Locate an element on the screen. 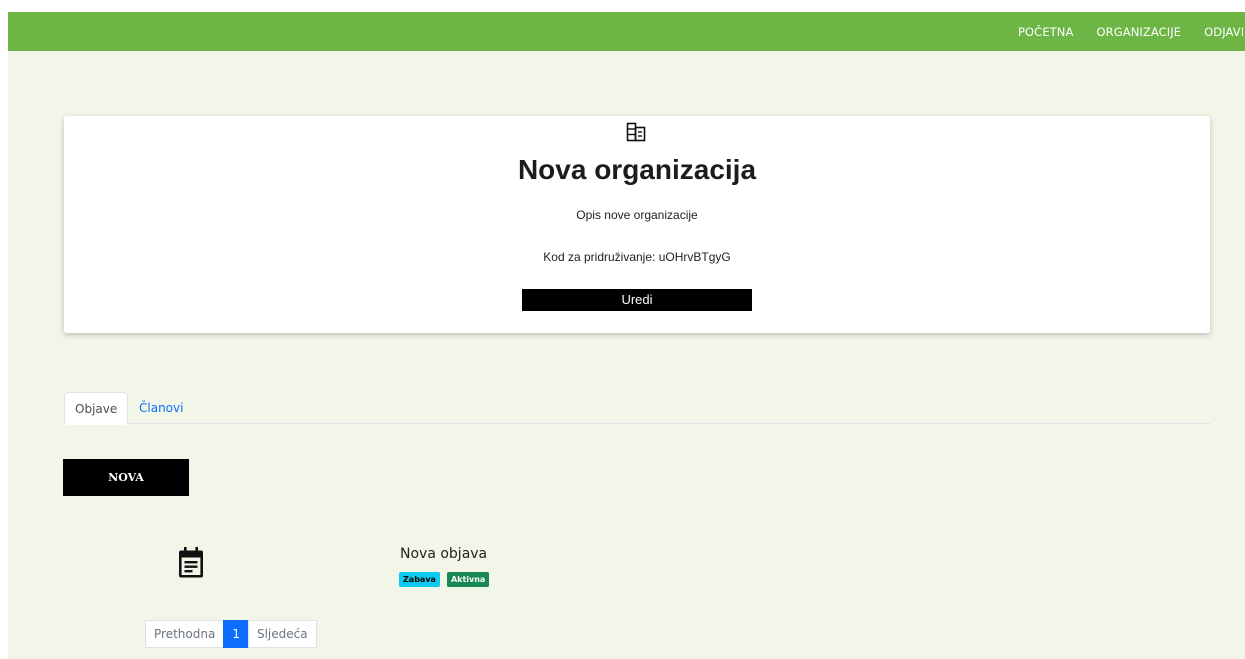 Image resolution: width=1245 pixels, height=659 pixels. post-title: Nova objava is located at coordinates (443, 554).